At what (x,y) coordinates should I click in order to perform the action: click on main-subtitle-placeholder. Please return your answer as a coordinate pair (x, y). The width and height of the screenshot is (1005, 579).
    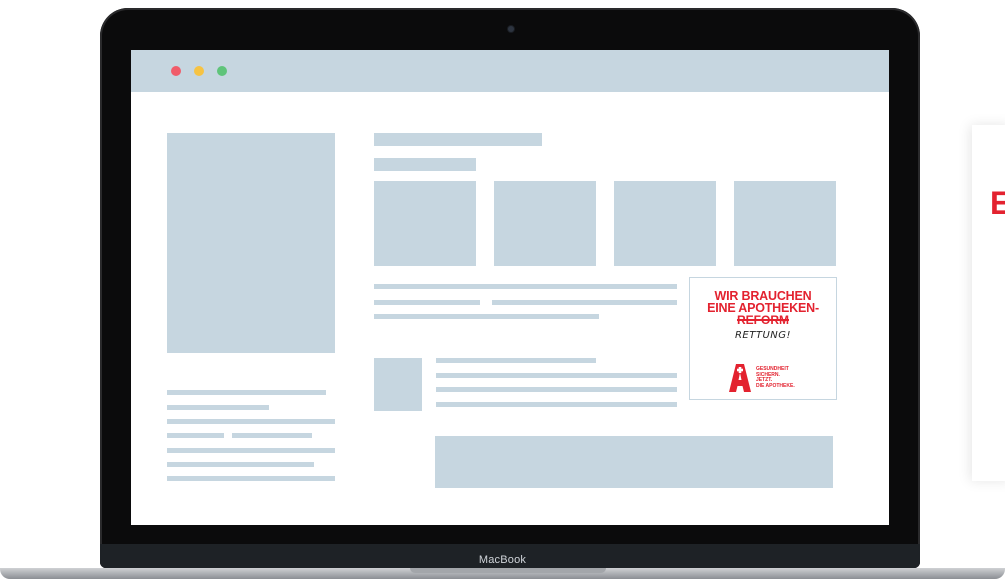
    Looking at the image, I should click on (425, 164).